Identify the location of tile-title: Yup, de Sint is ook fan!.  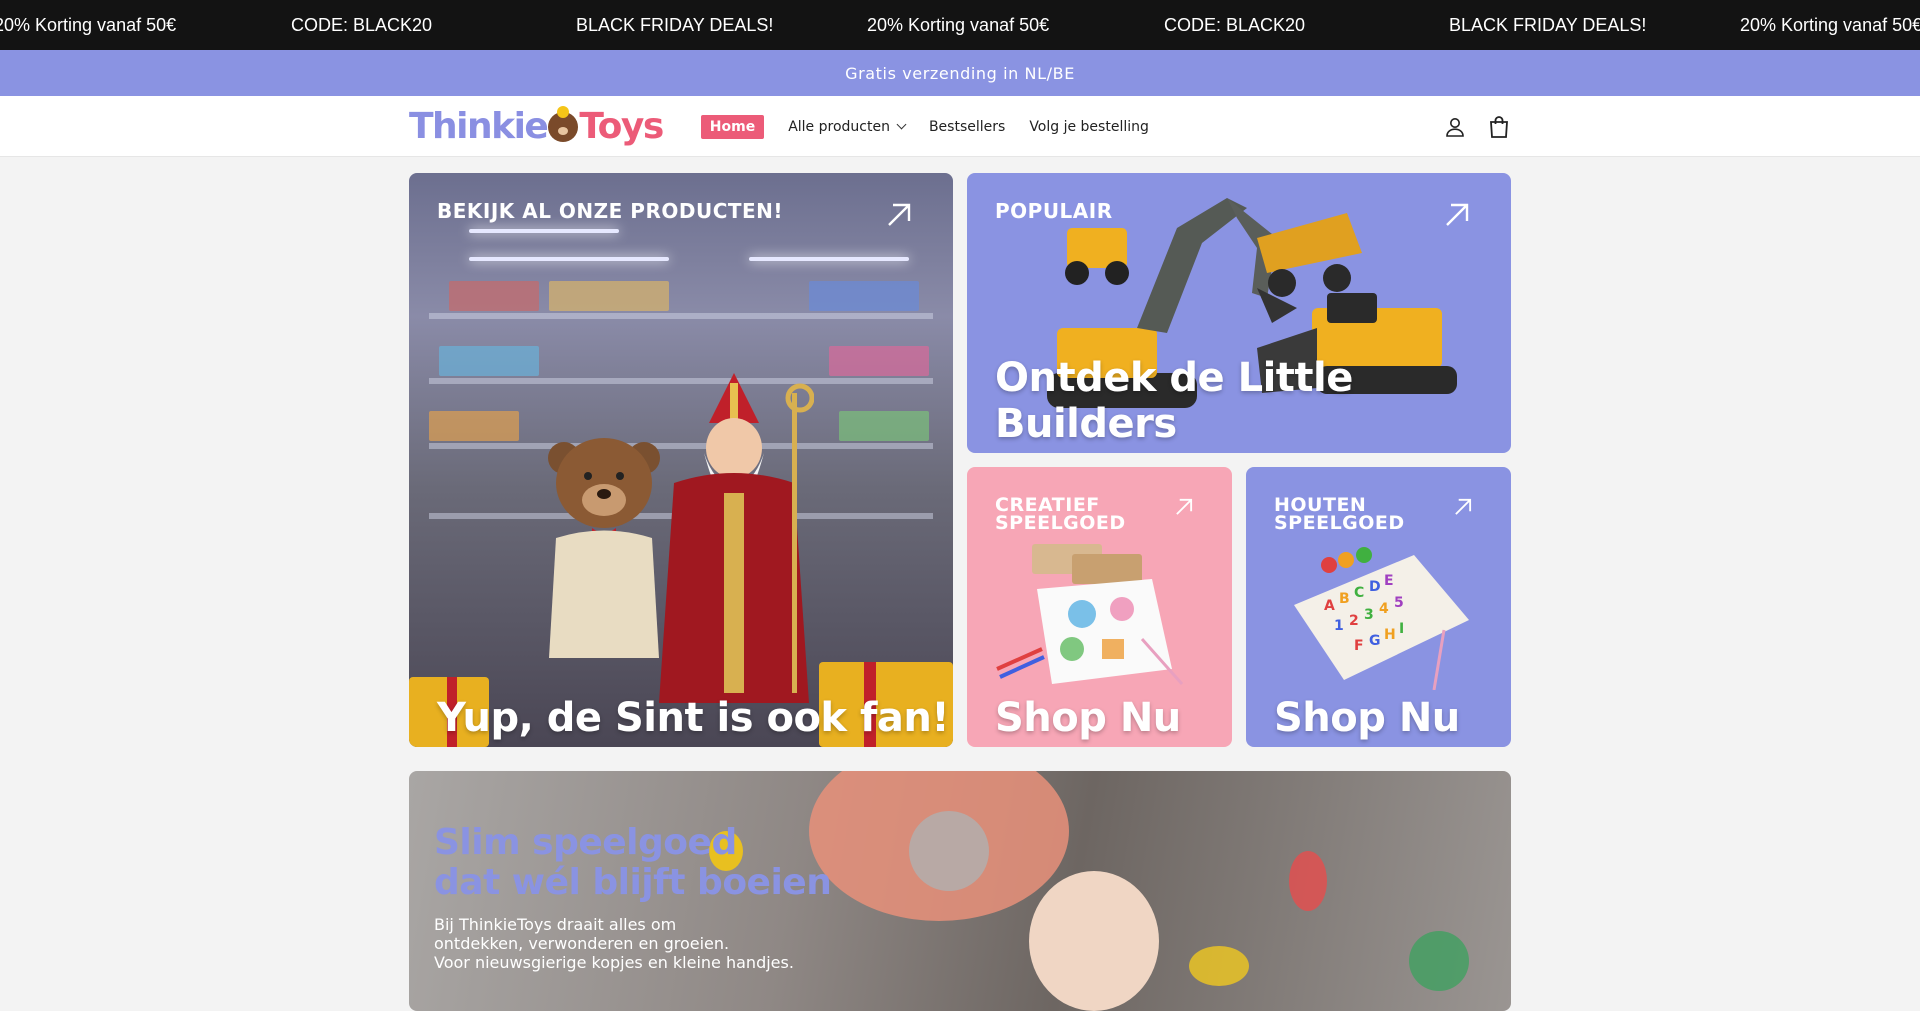
(693, 718).